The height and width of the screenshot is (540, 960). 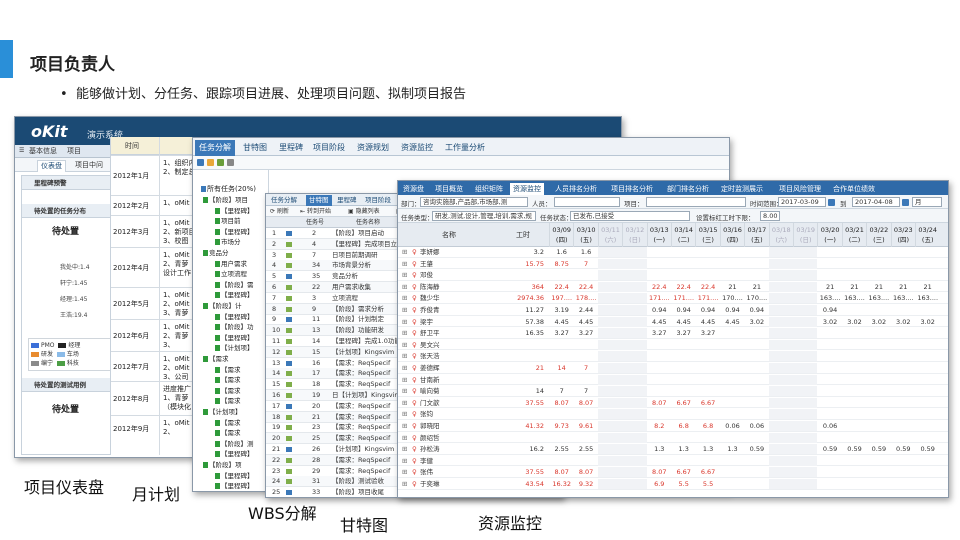 What do you see at coordinates (527, 189) in the screenshot?
I see `resource-tab: 资源监控` at bounding box center [527, 189].